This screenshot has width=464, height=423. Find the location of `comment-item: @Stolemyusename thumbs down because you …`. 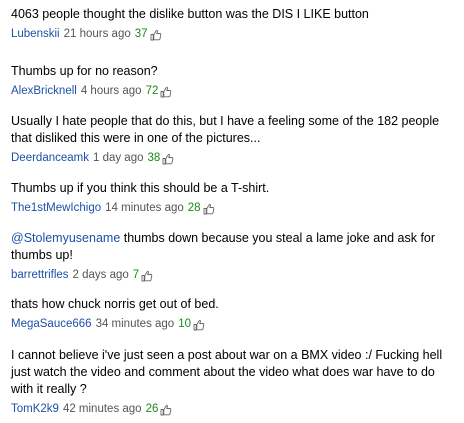

comment-item: @Stolemyusename thumbs down because you … is located at coordinates (233, 256).